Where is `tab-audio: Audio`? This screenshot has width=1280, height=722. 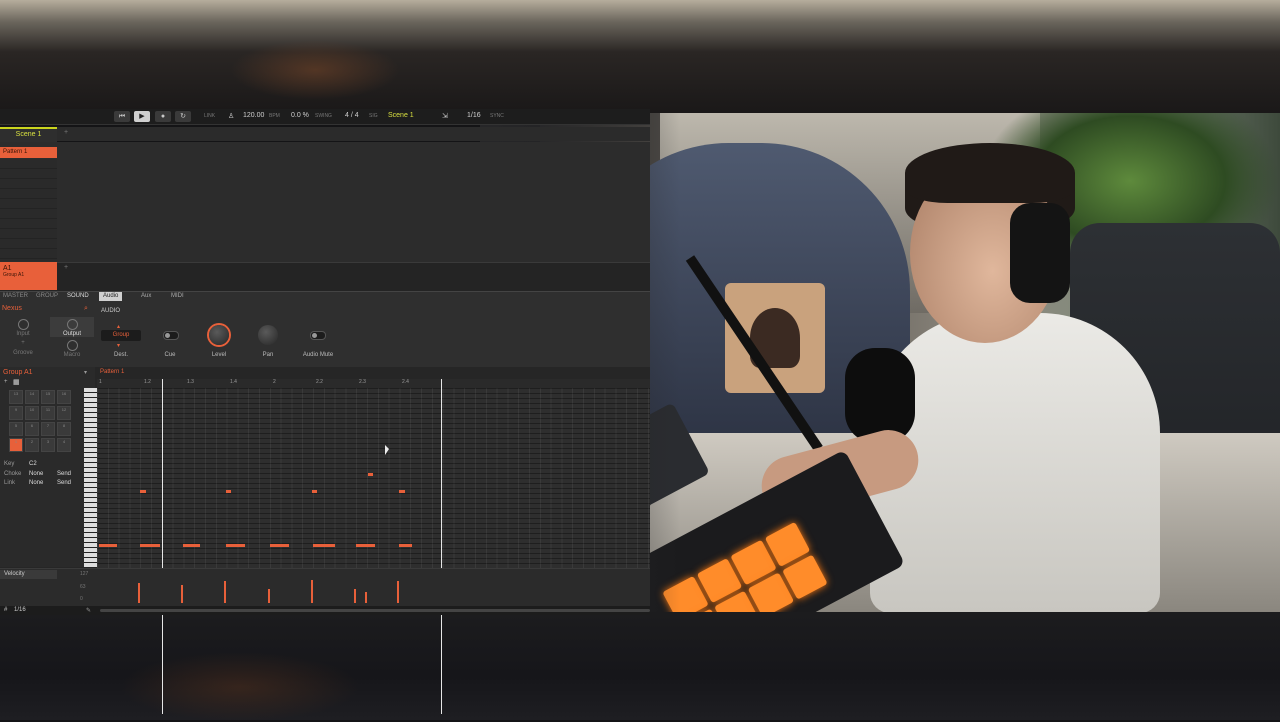 tab-audio: Audio is located at coordinates (111, 296).